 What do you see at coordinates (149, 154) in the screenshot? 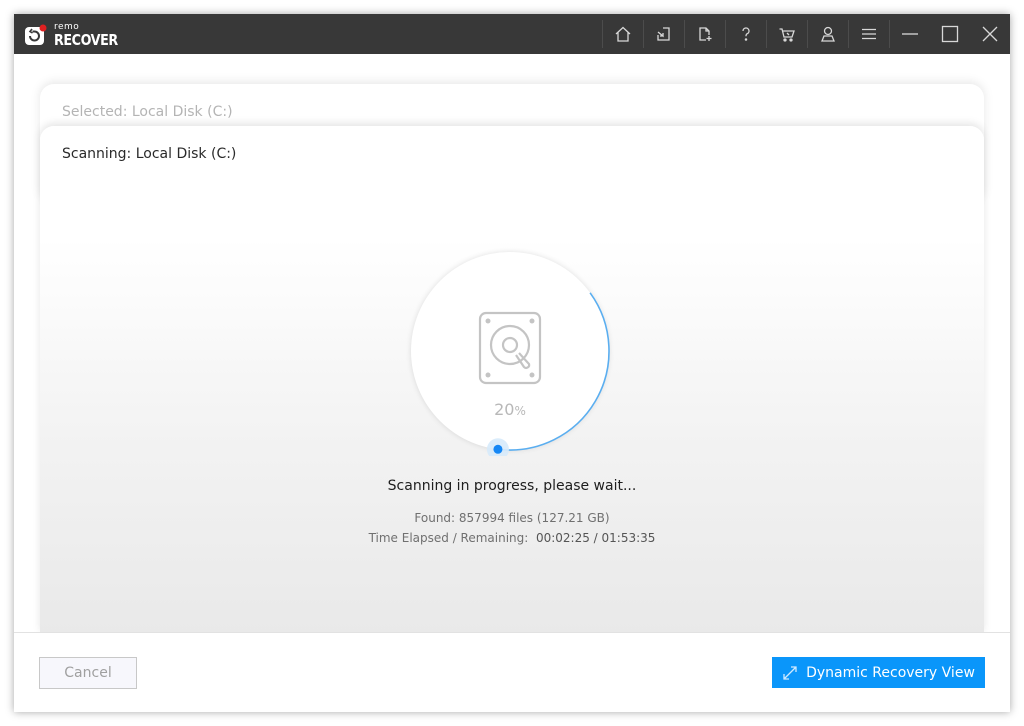
I see `scanning-drive-label: Scanning: Local Disk (C:)` at bounding box center [149, 154].